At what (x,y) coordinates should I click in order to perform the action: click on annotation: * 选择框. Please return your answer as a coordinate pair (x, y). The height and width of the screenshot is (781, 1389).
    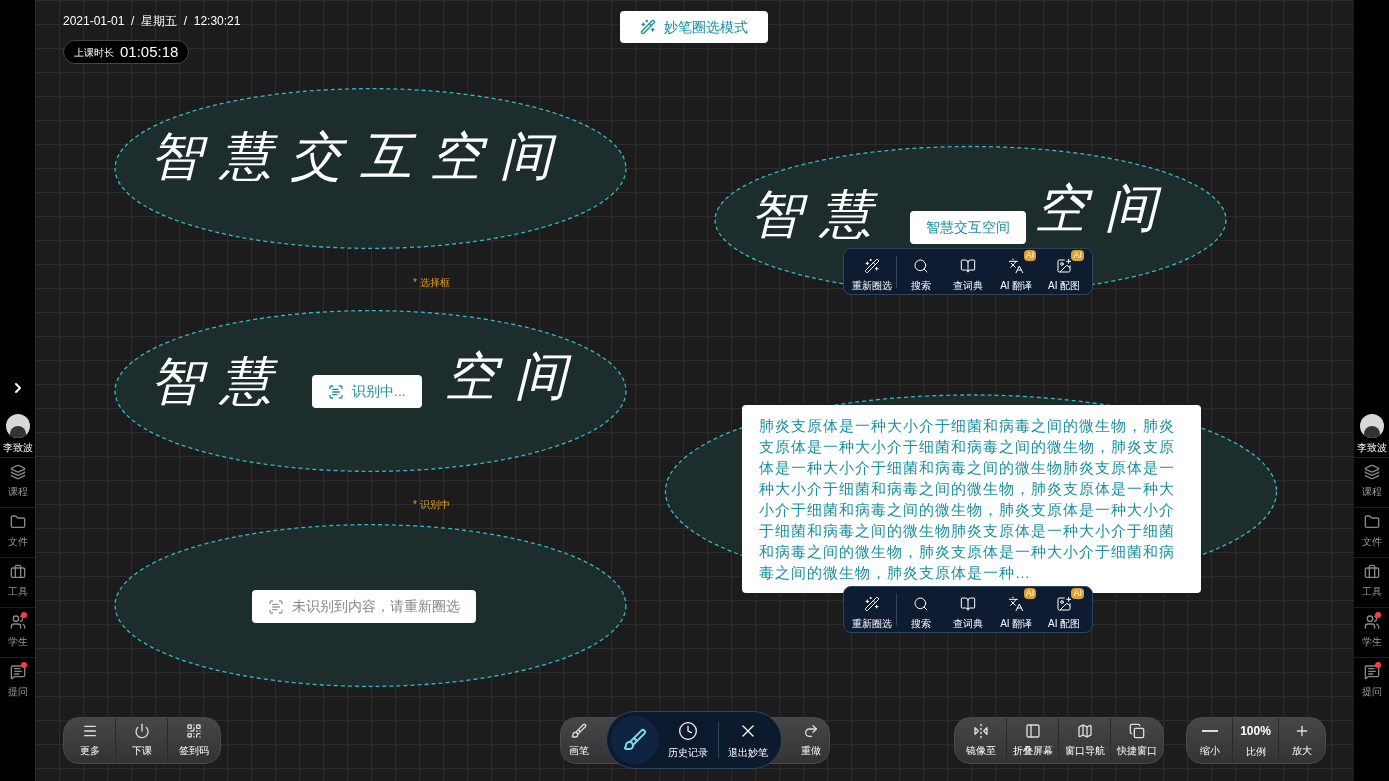
    Looking at the image, I should click on (431, 283).